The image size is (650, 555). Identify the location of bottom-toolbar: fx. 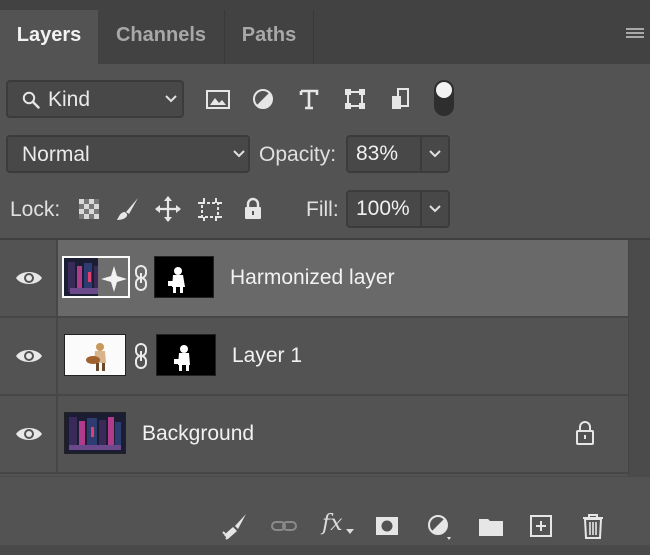
(325, 515).